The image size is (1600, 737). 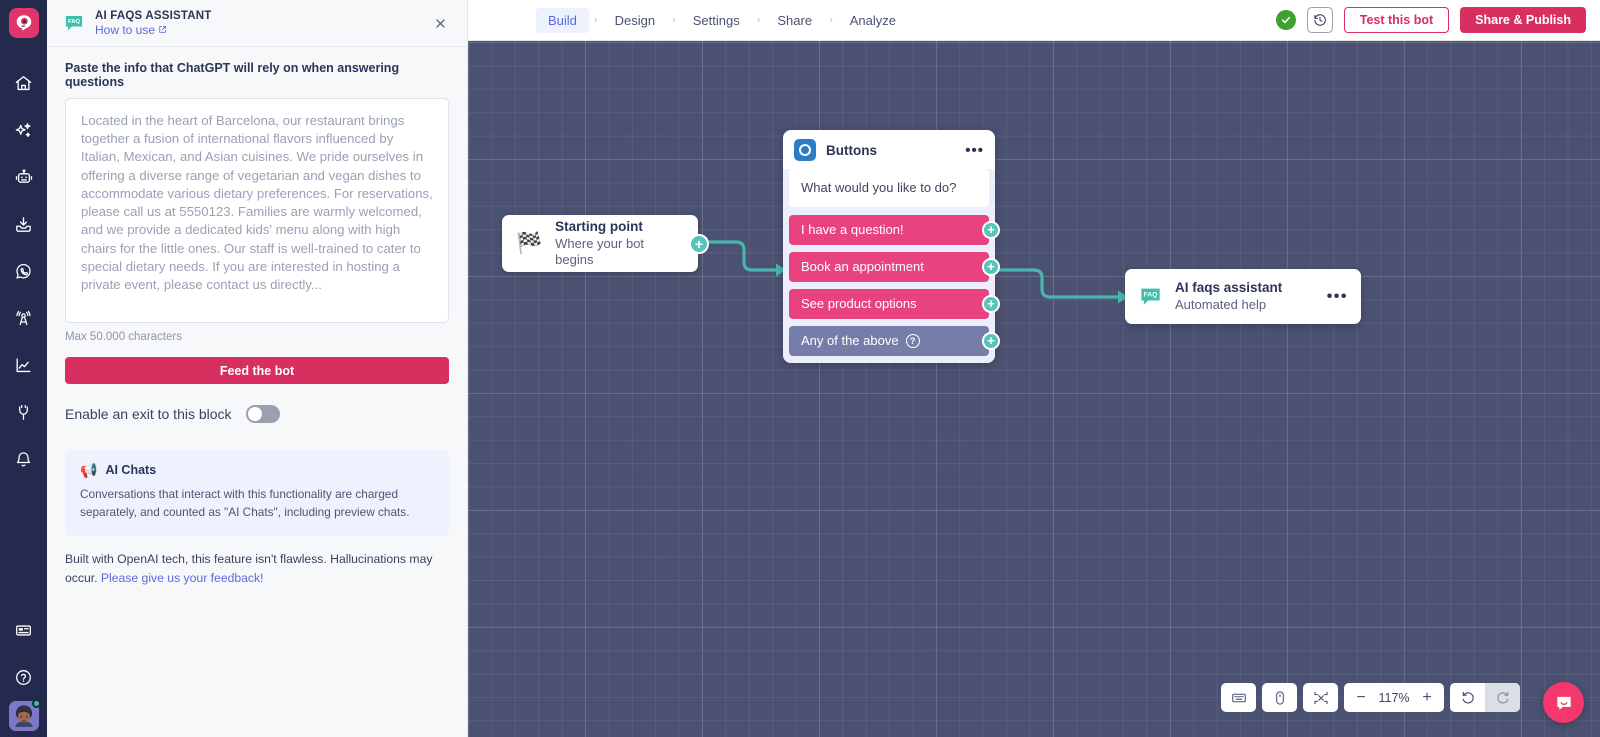 What do you see at coordinates (1285, 20) in the screenshot?
I see `saved-check-icon` at bounding box center [1285, 20].